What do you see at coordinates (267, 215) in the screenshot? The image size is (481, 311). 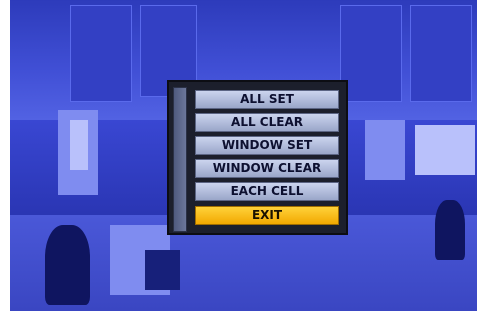 I see `menu-item-exit: EXIT` at bounding box center [267, 215].